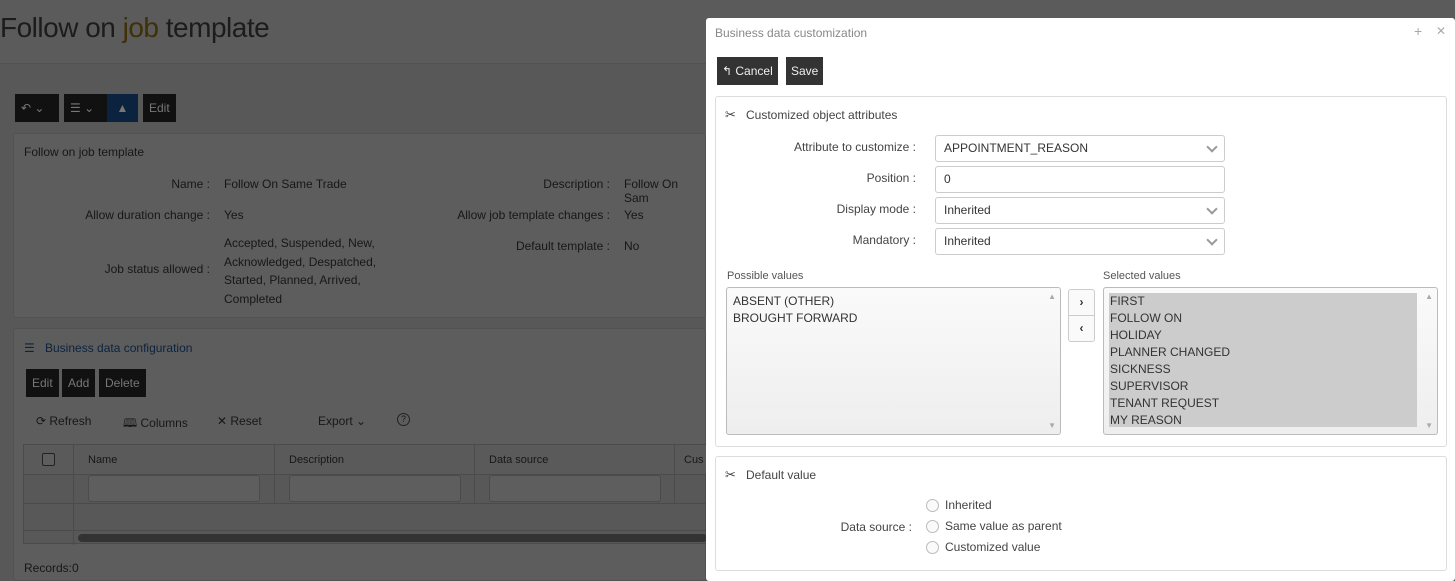 Image resolution: width=1455 pixels, height=581 pixels. Describe the element at coordinates (694, 460) in the screenshot. I see `column-header: Cus` at that location.